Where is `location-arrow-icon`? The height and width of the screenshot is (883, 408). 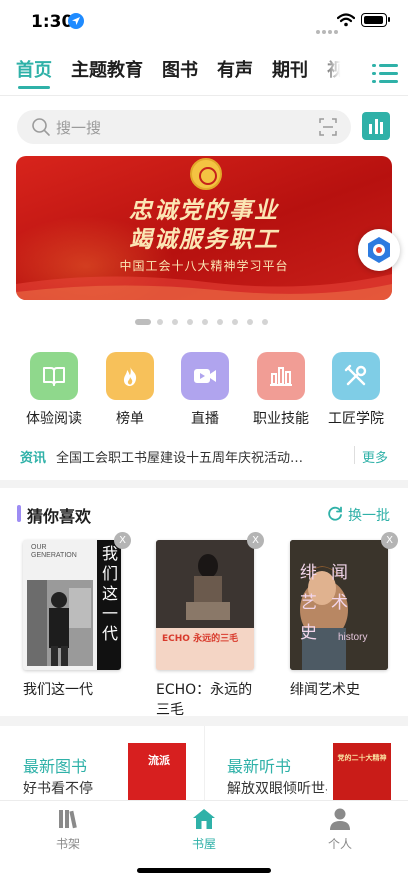
location-arrow-icon is located at coordinates (76, 21).